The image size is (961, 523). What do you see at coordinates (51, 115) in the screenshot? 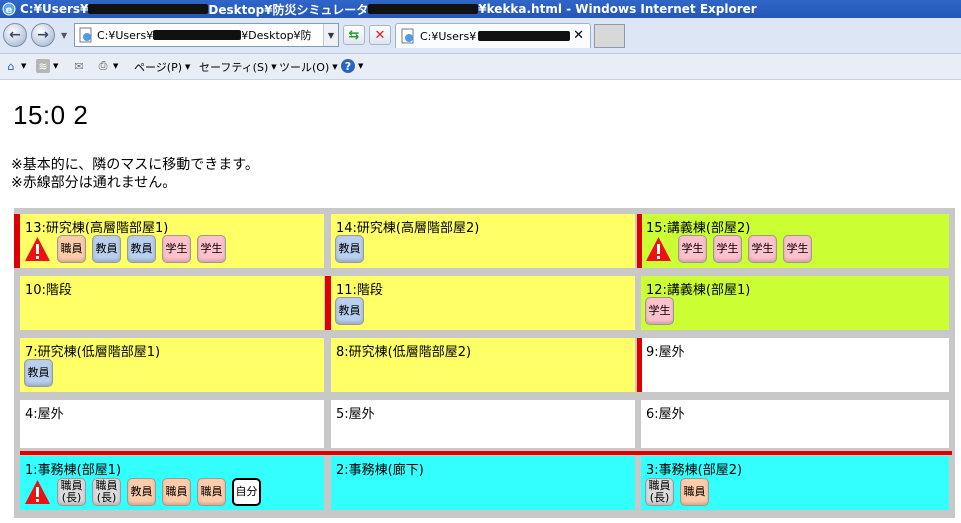
I see `elapsed-time: 15:0 2` at bounding box center [51, 115].